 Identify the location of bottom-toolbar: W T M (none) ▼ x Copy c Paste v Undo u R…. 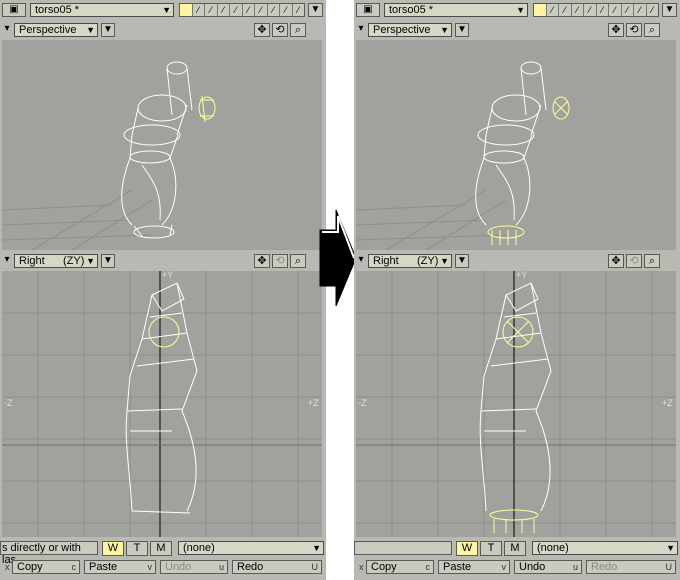
(517, 559).